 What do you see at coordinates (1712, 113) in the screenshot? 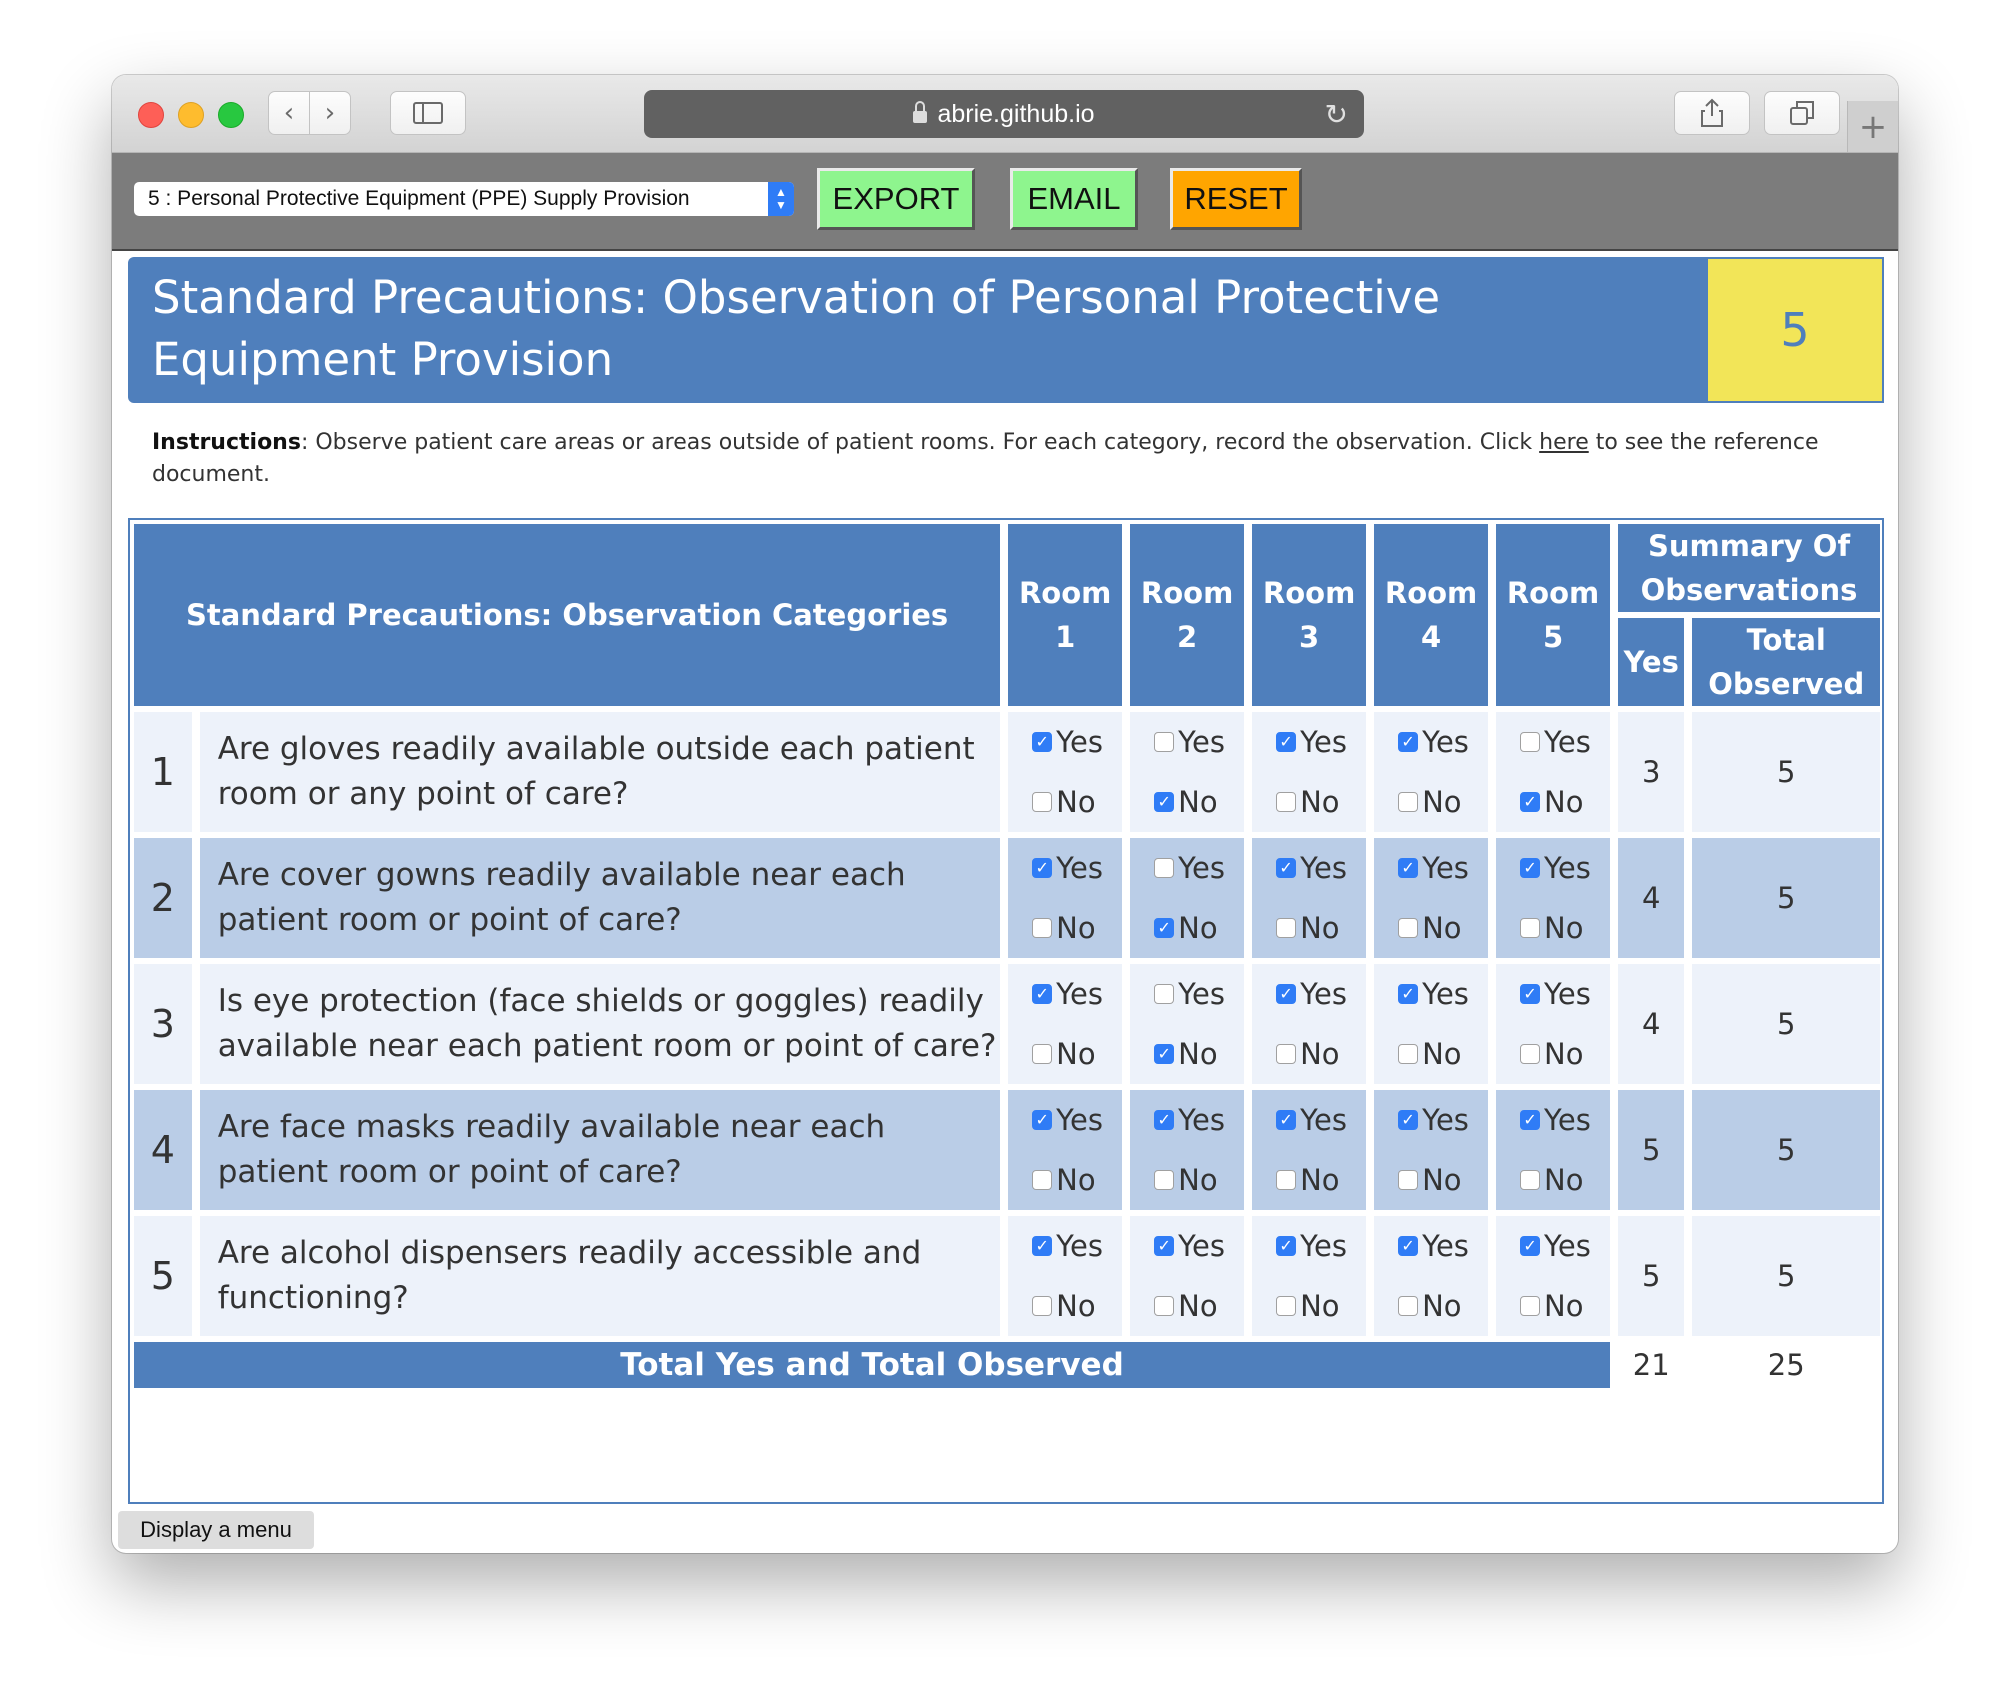
I see `share-button` at bounding box center [1712, 113].